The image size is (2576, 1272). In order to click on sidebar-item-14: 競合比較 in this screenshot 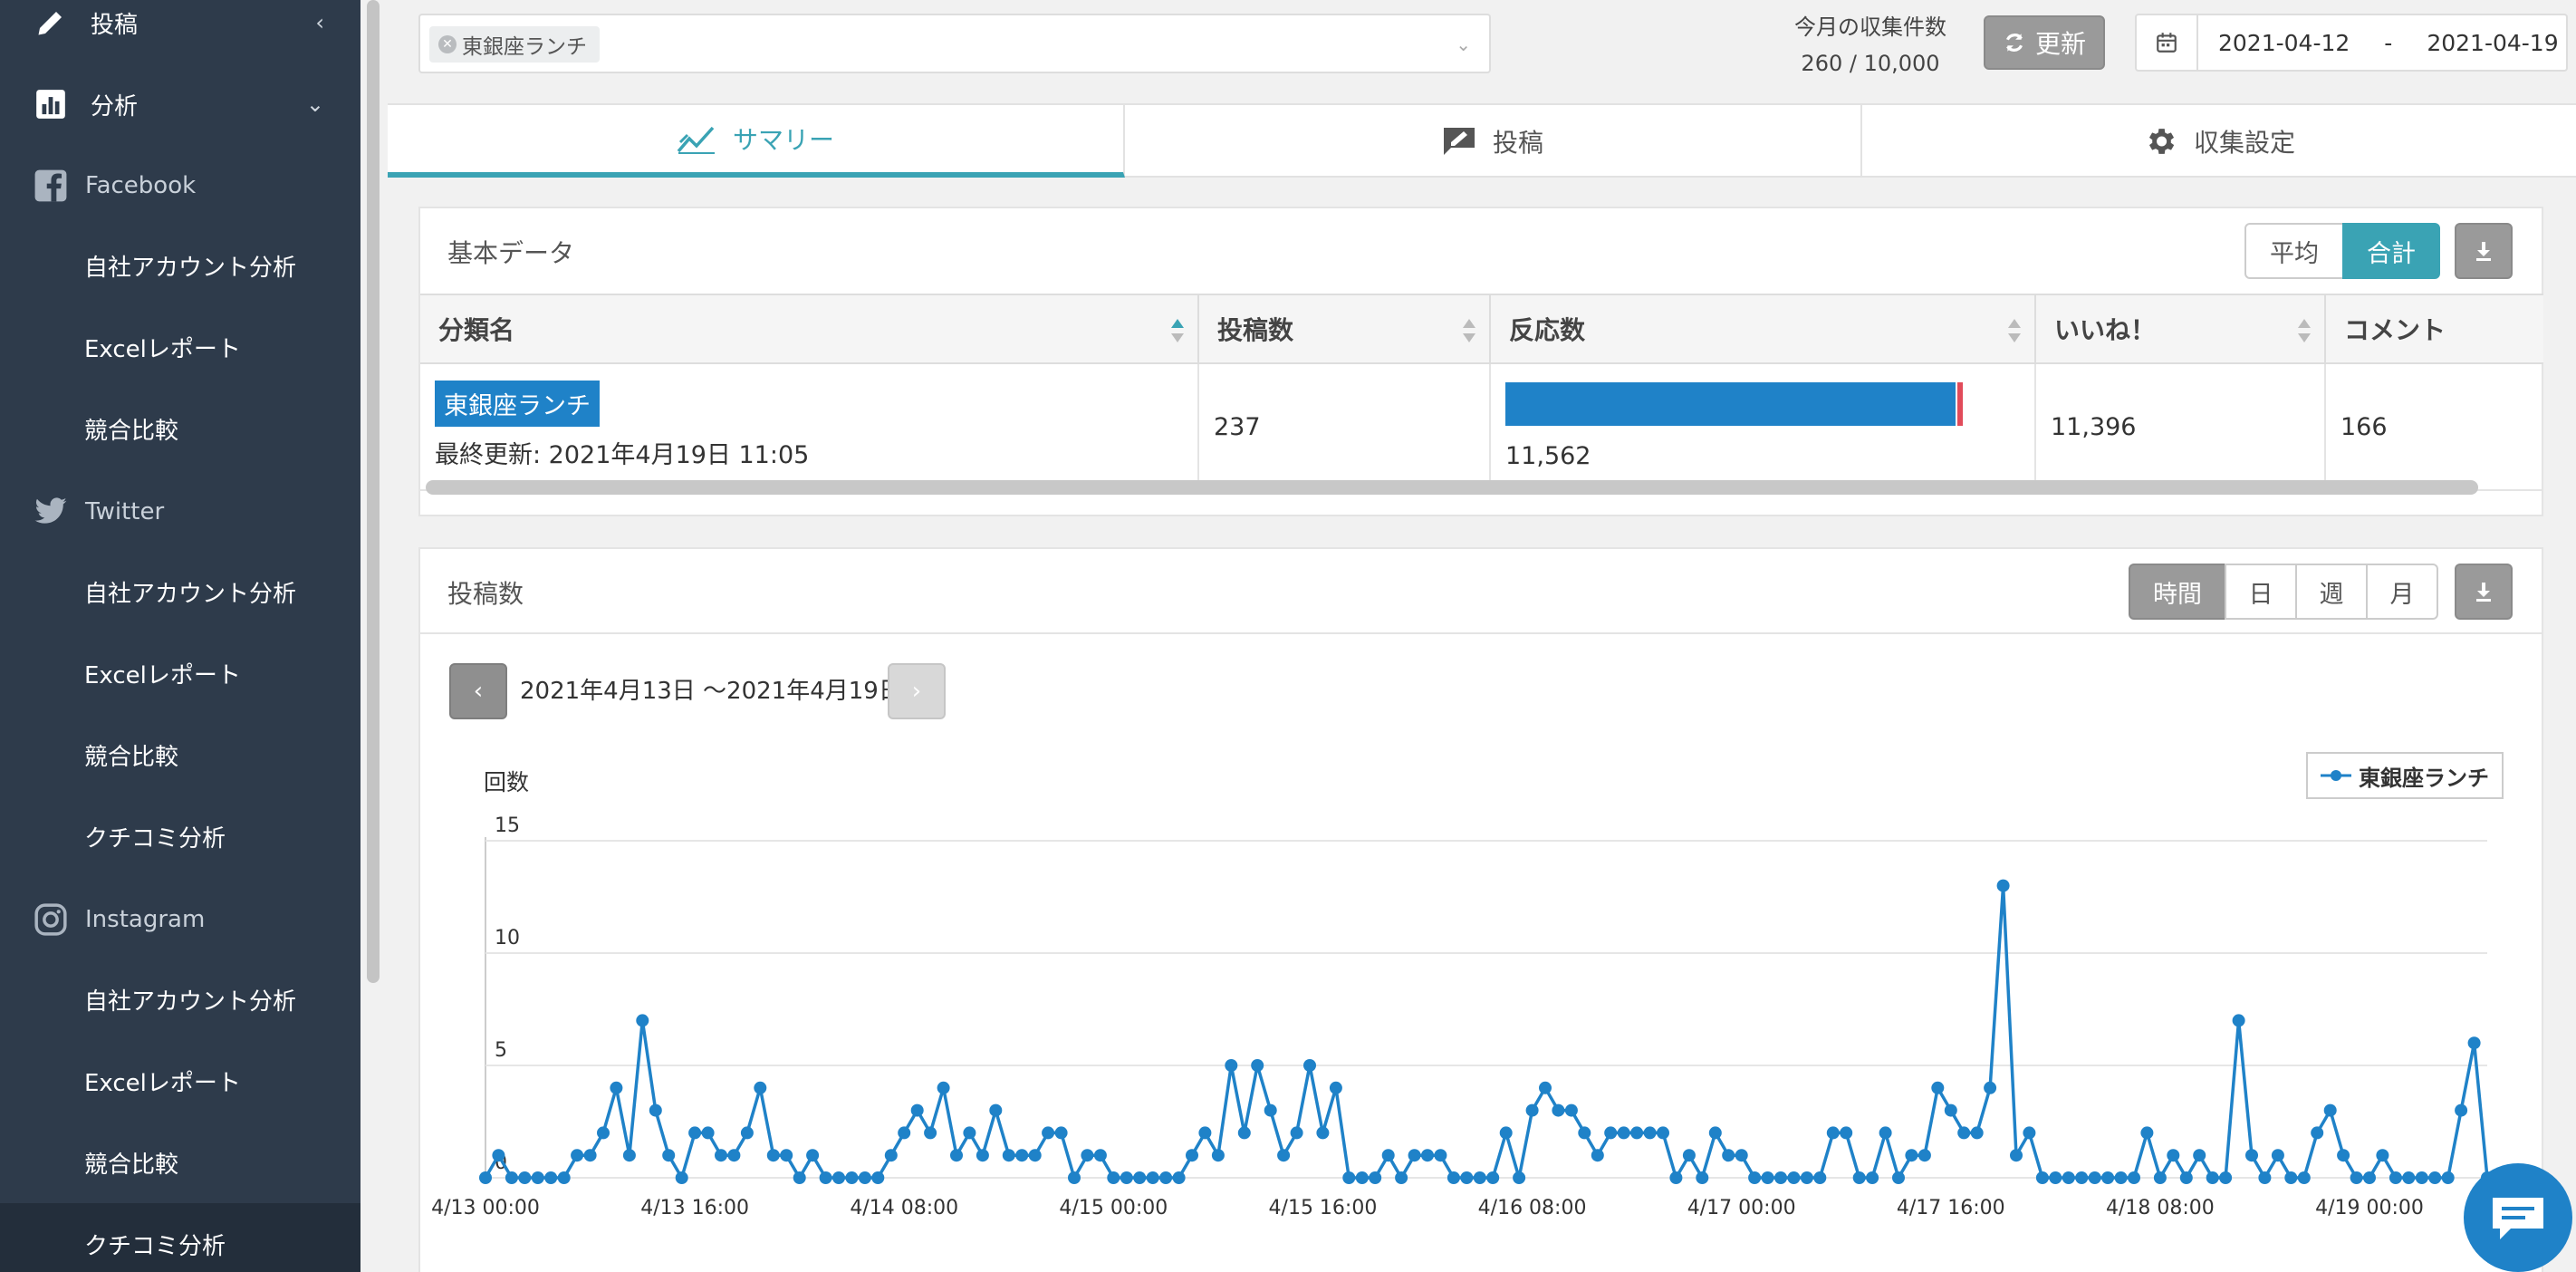, I will do `click(180, 1163)`.